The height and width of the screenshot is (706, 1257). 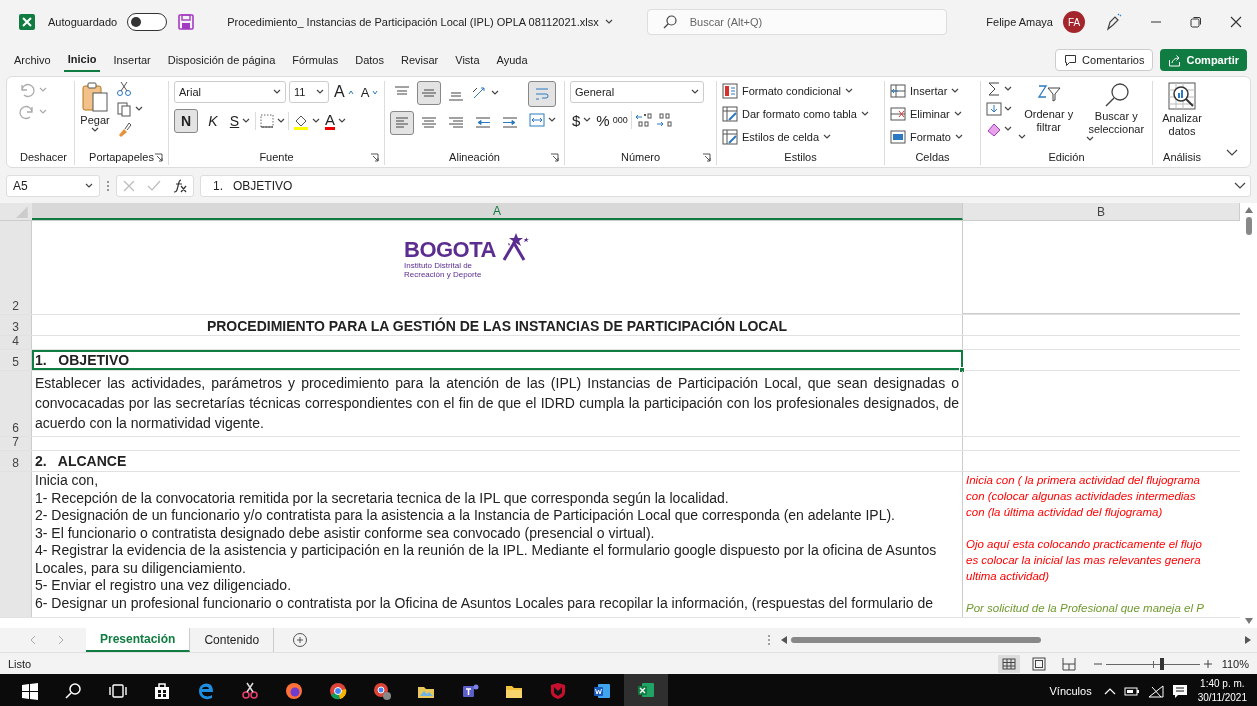 I want to click on underline-button: S, so click(x=240, y=121).